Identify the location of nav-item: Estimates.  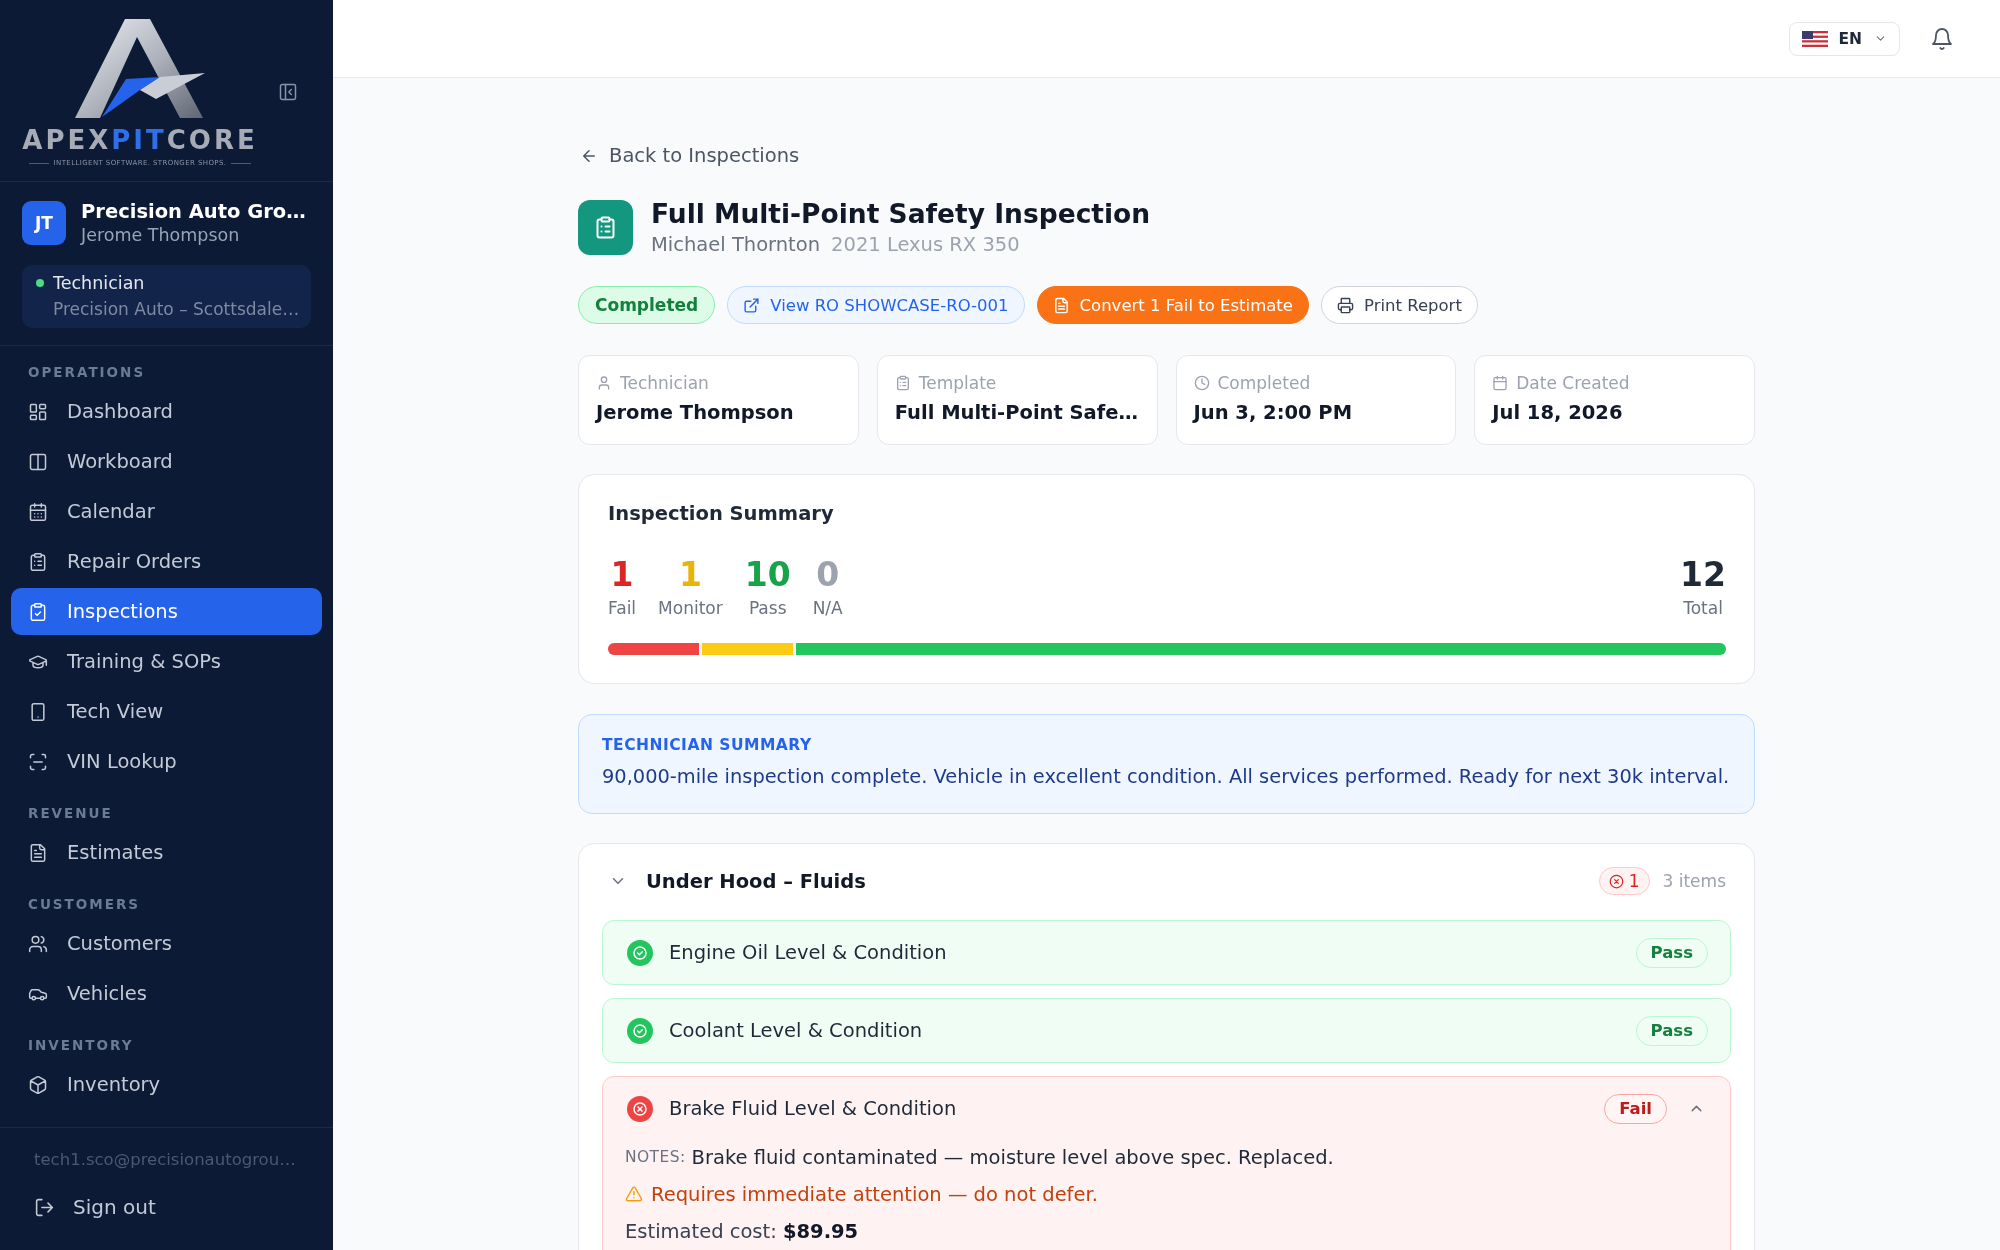
(166, 852).